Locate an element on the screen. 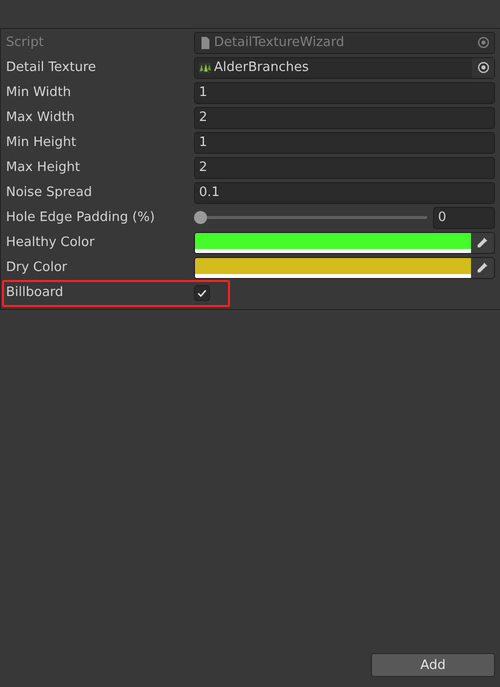  field-label: Script is located at coordinates (25, 42).